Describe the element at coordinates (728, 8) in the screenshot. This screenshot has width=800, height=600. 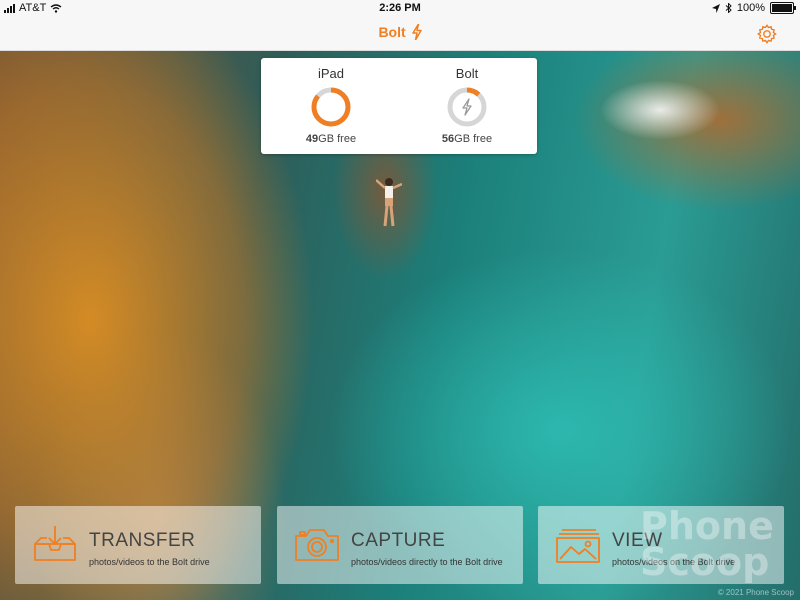
I see `bluetooth-icon` at that location.